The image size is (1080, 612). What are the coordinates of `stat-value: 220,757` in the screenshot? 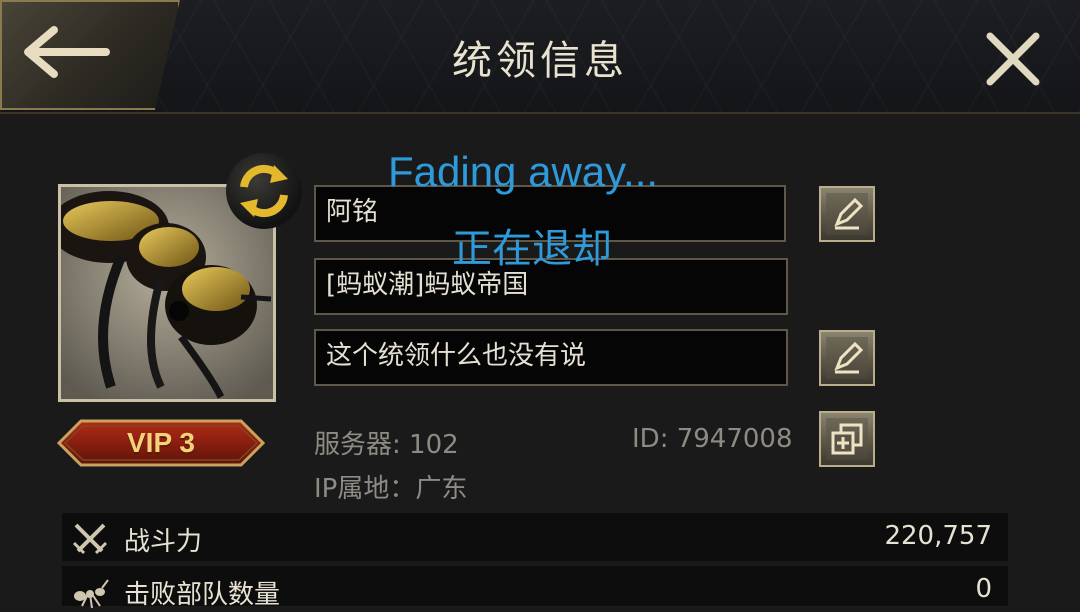 It's located at (938, 536).